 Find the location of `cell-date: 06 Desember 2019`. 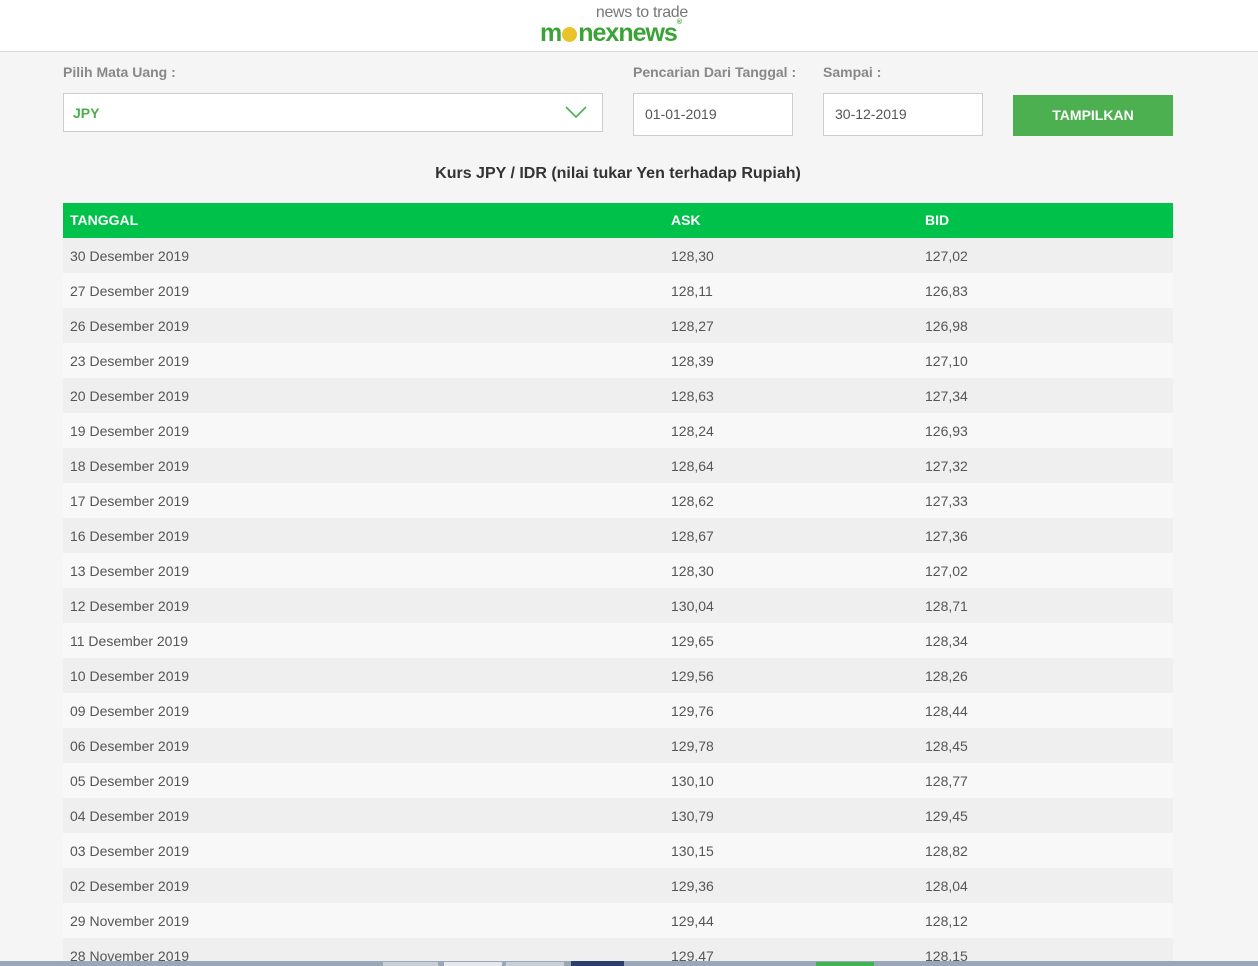

cell-date: 06 Desember 2019 is located at coordinates (130, 746).